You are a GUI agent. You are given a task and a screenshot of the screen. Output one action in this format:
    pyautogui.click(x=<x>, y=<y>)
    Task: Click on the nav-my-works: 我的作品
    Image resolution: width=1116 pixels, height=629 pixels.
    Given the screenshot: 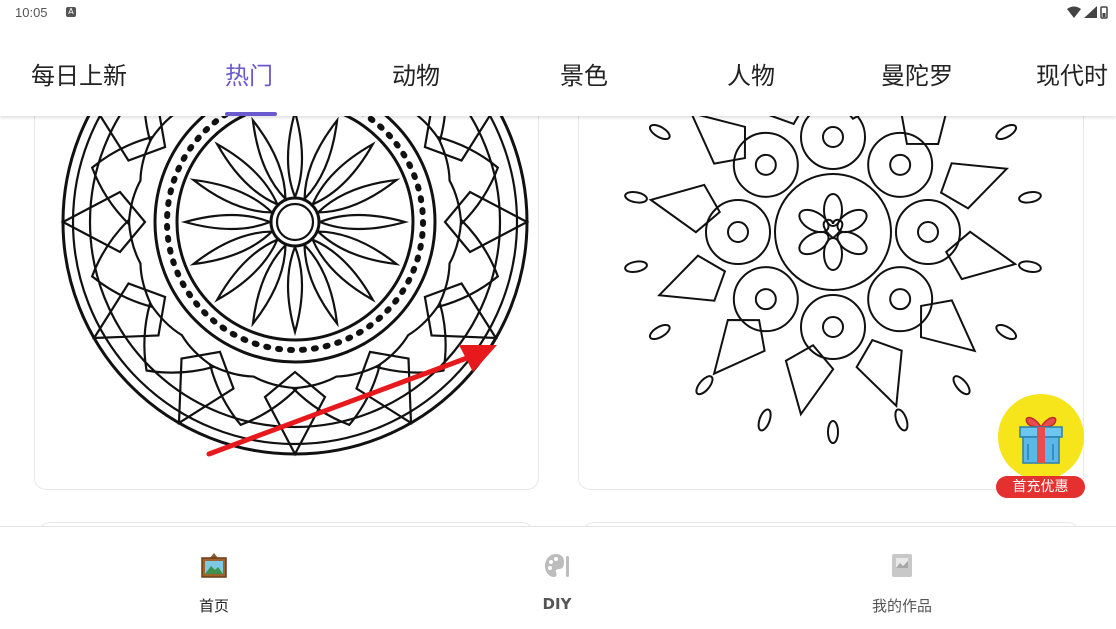 What is the action you would take?
    pyautogui.click(x=902, y=577)
    